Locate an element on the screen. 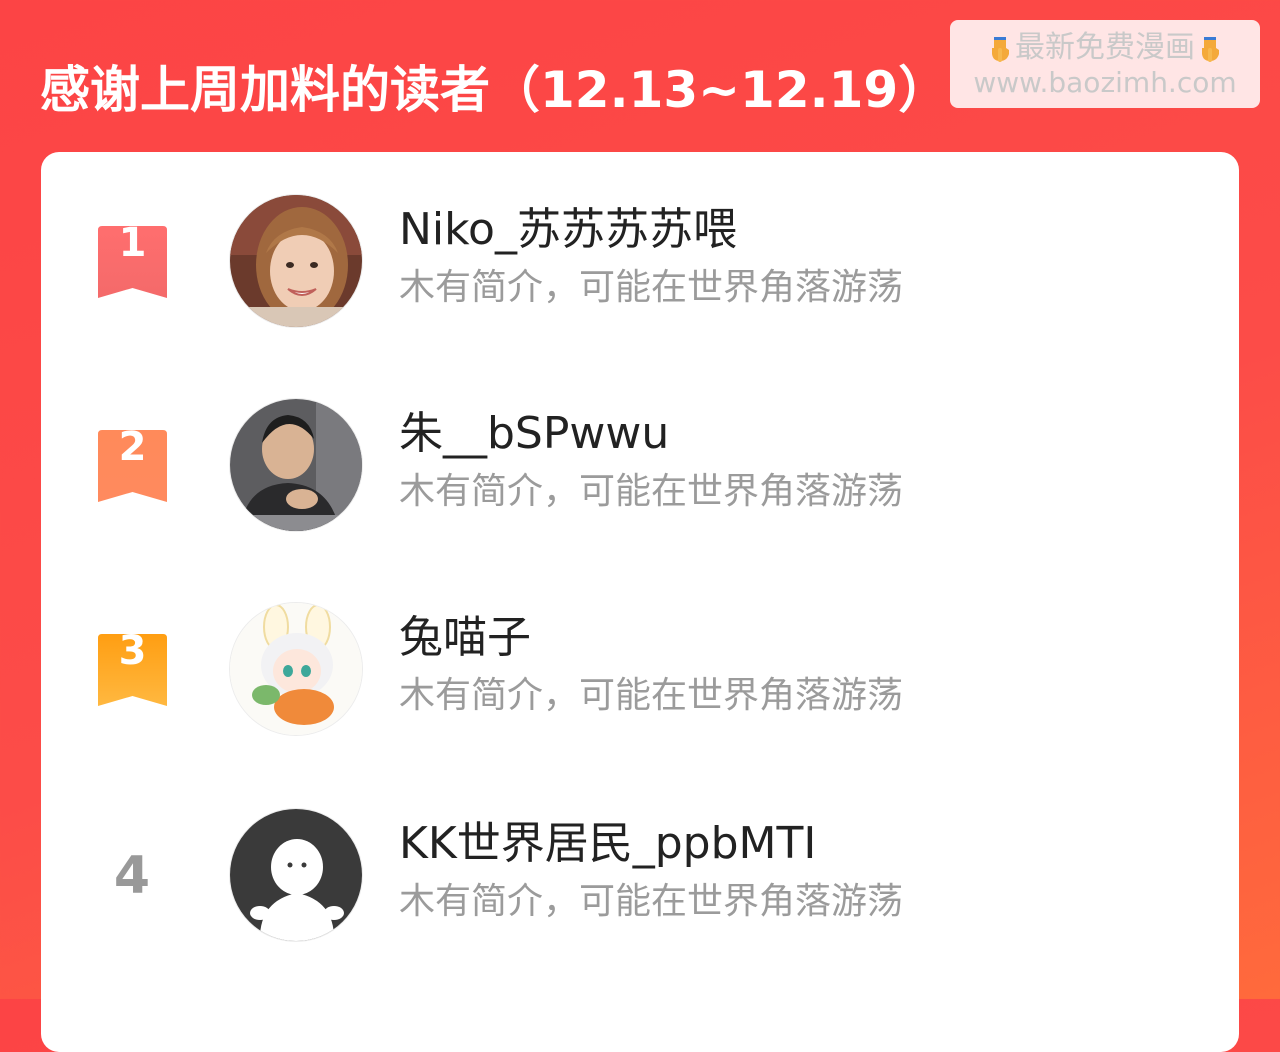 Image resolution: width=1280 pixels, height=1052 pixels. page-title: 感谢上周加料的读者（12.13~12.19） is located at coordinates (494, 90).